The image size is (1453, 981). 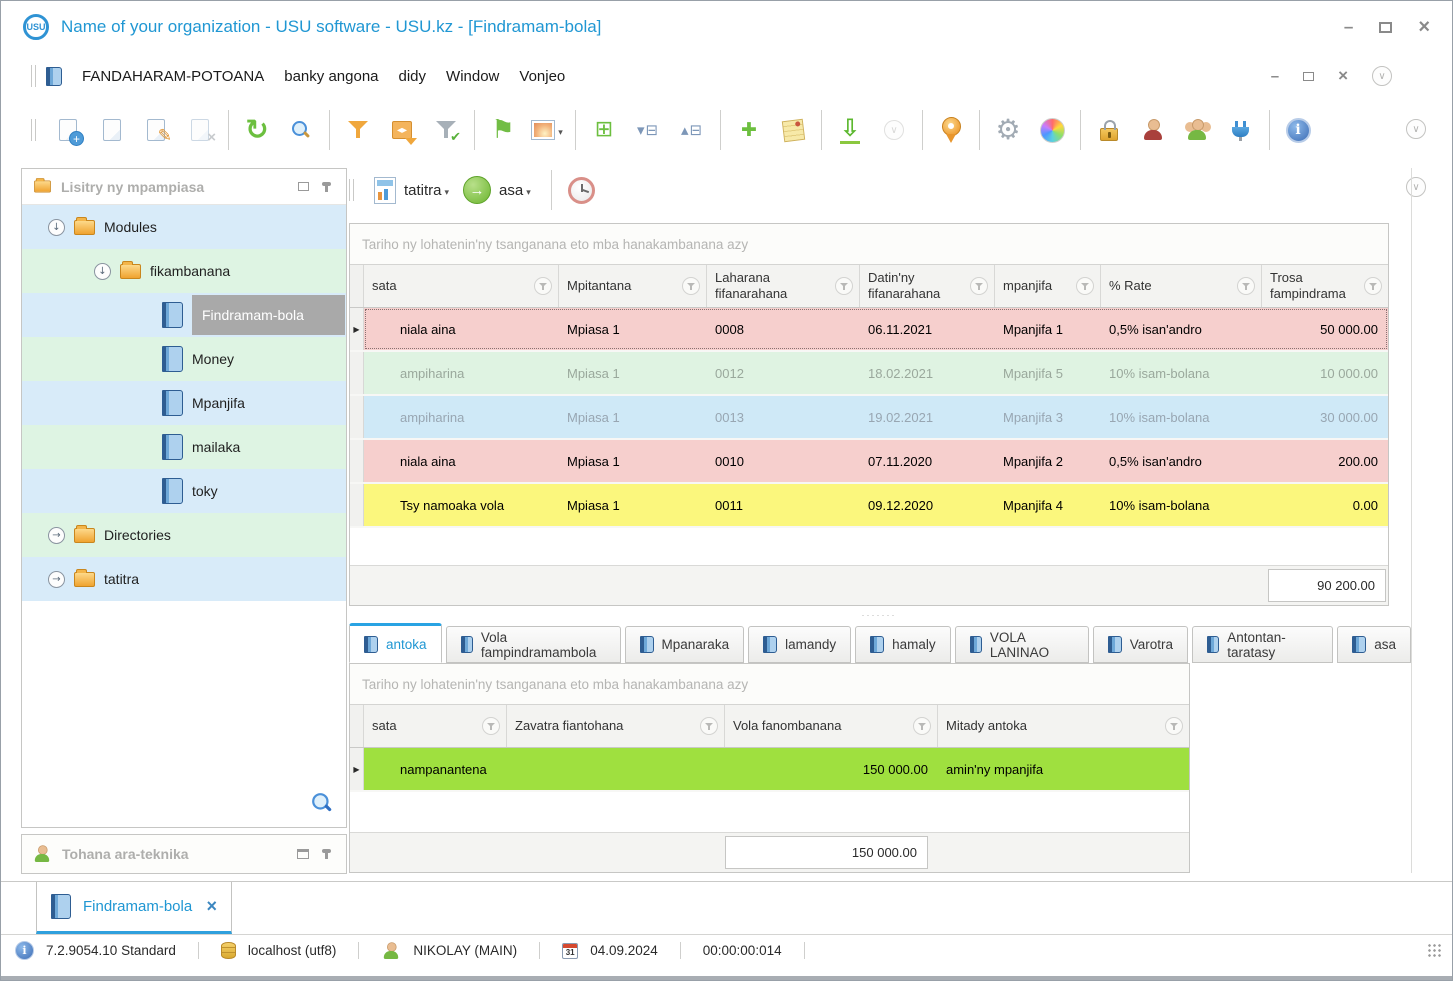 I want to click on more-circle-icon, so click(x=894, y=130).